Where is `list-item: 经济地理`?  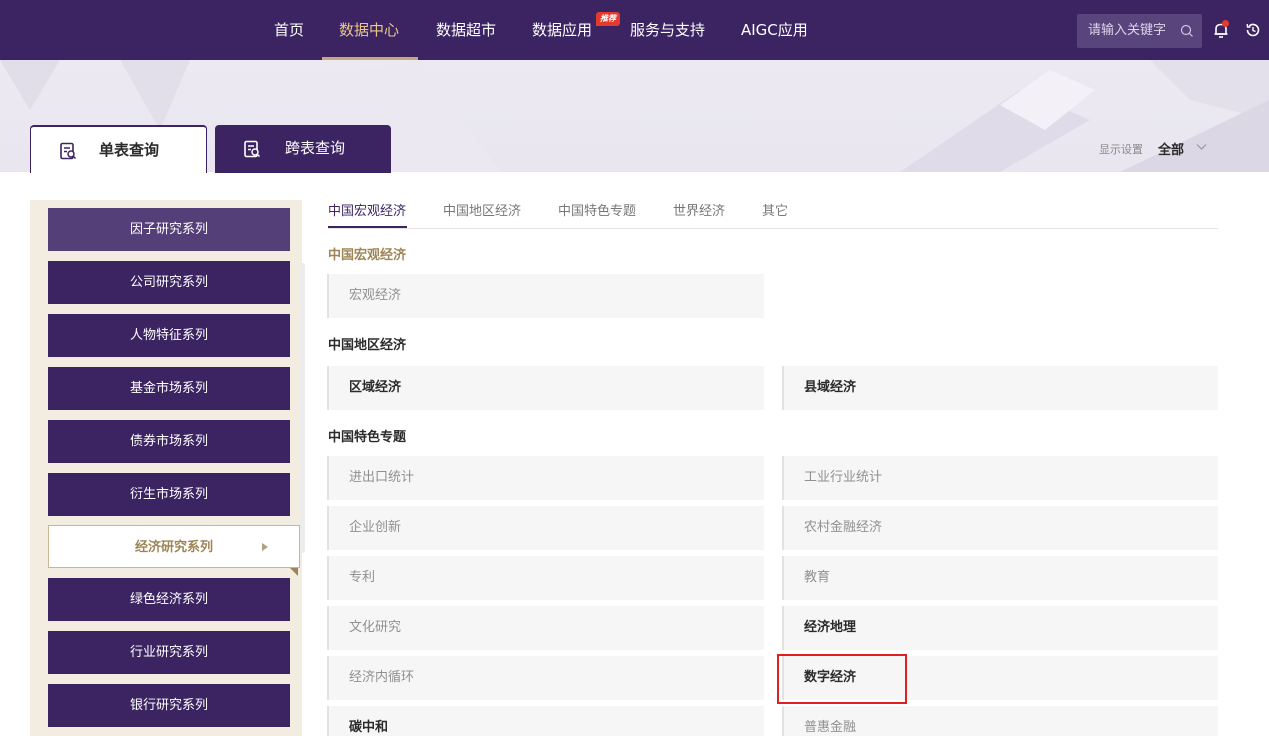 list-item: 经济地理 is located at coordinates (1000, 628).